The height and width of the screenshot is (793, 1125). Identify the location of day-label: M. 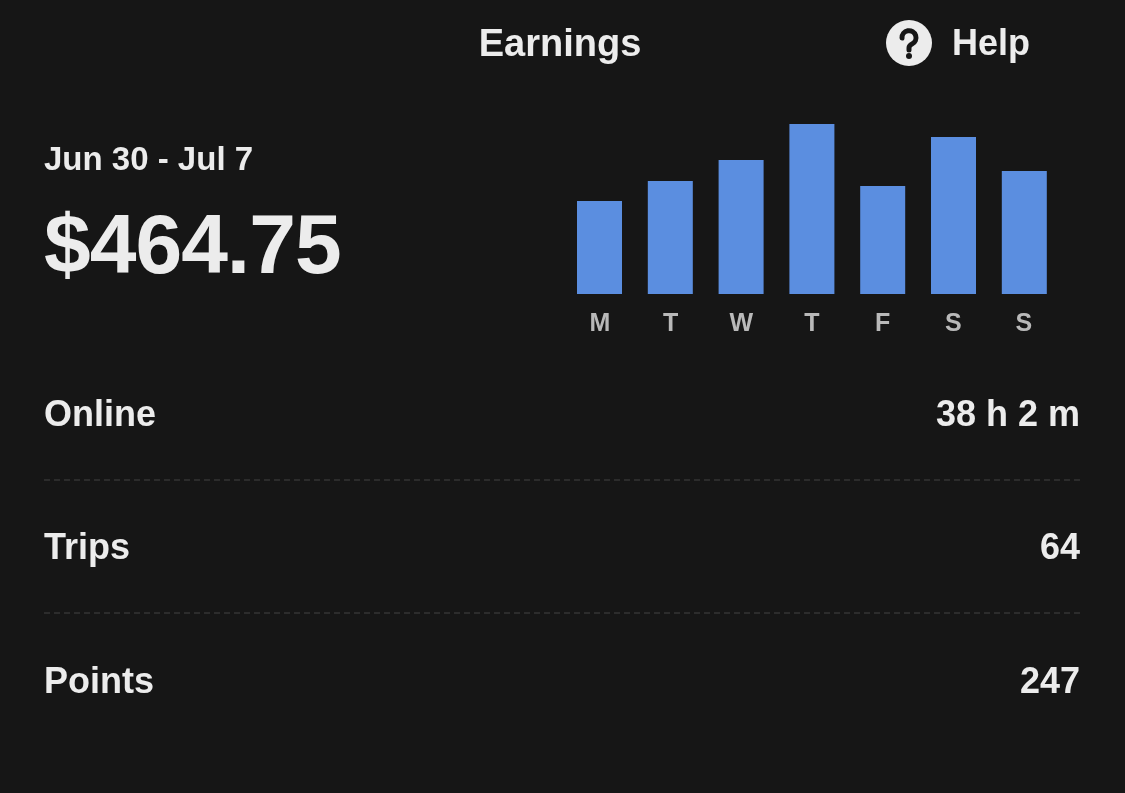
(600, 322).